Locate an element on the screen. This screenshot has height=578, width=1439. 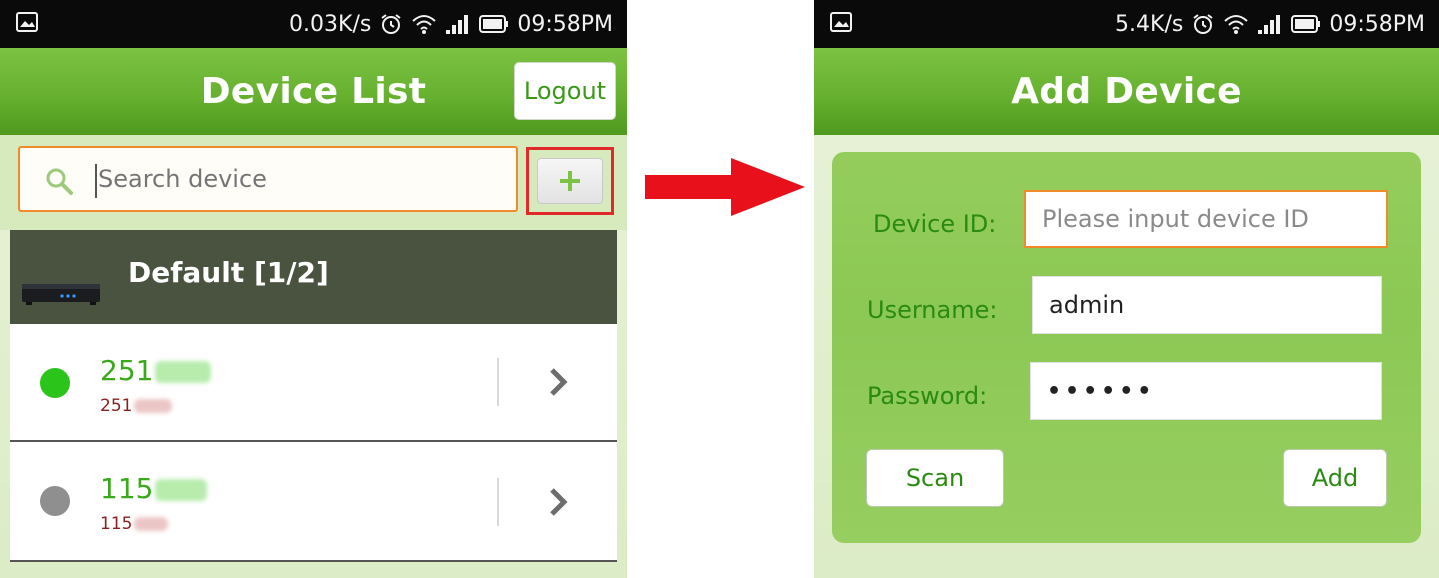
device-row: 115 115 is located at coordinates (313, 501).